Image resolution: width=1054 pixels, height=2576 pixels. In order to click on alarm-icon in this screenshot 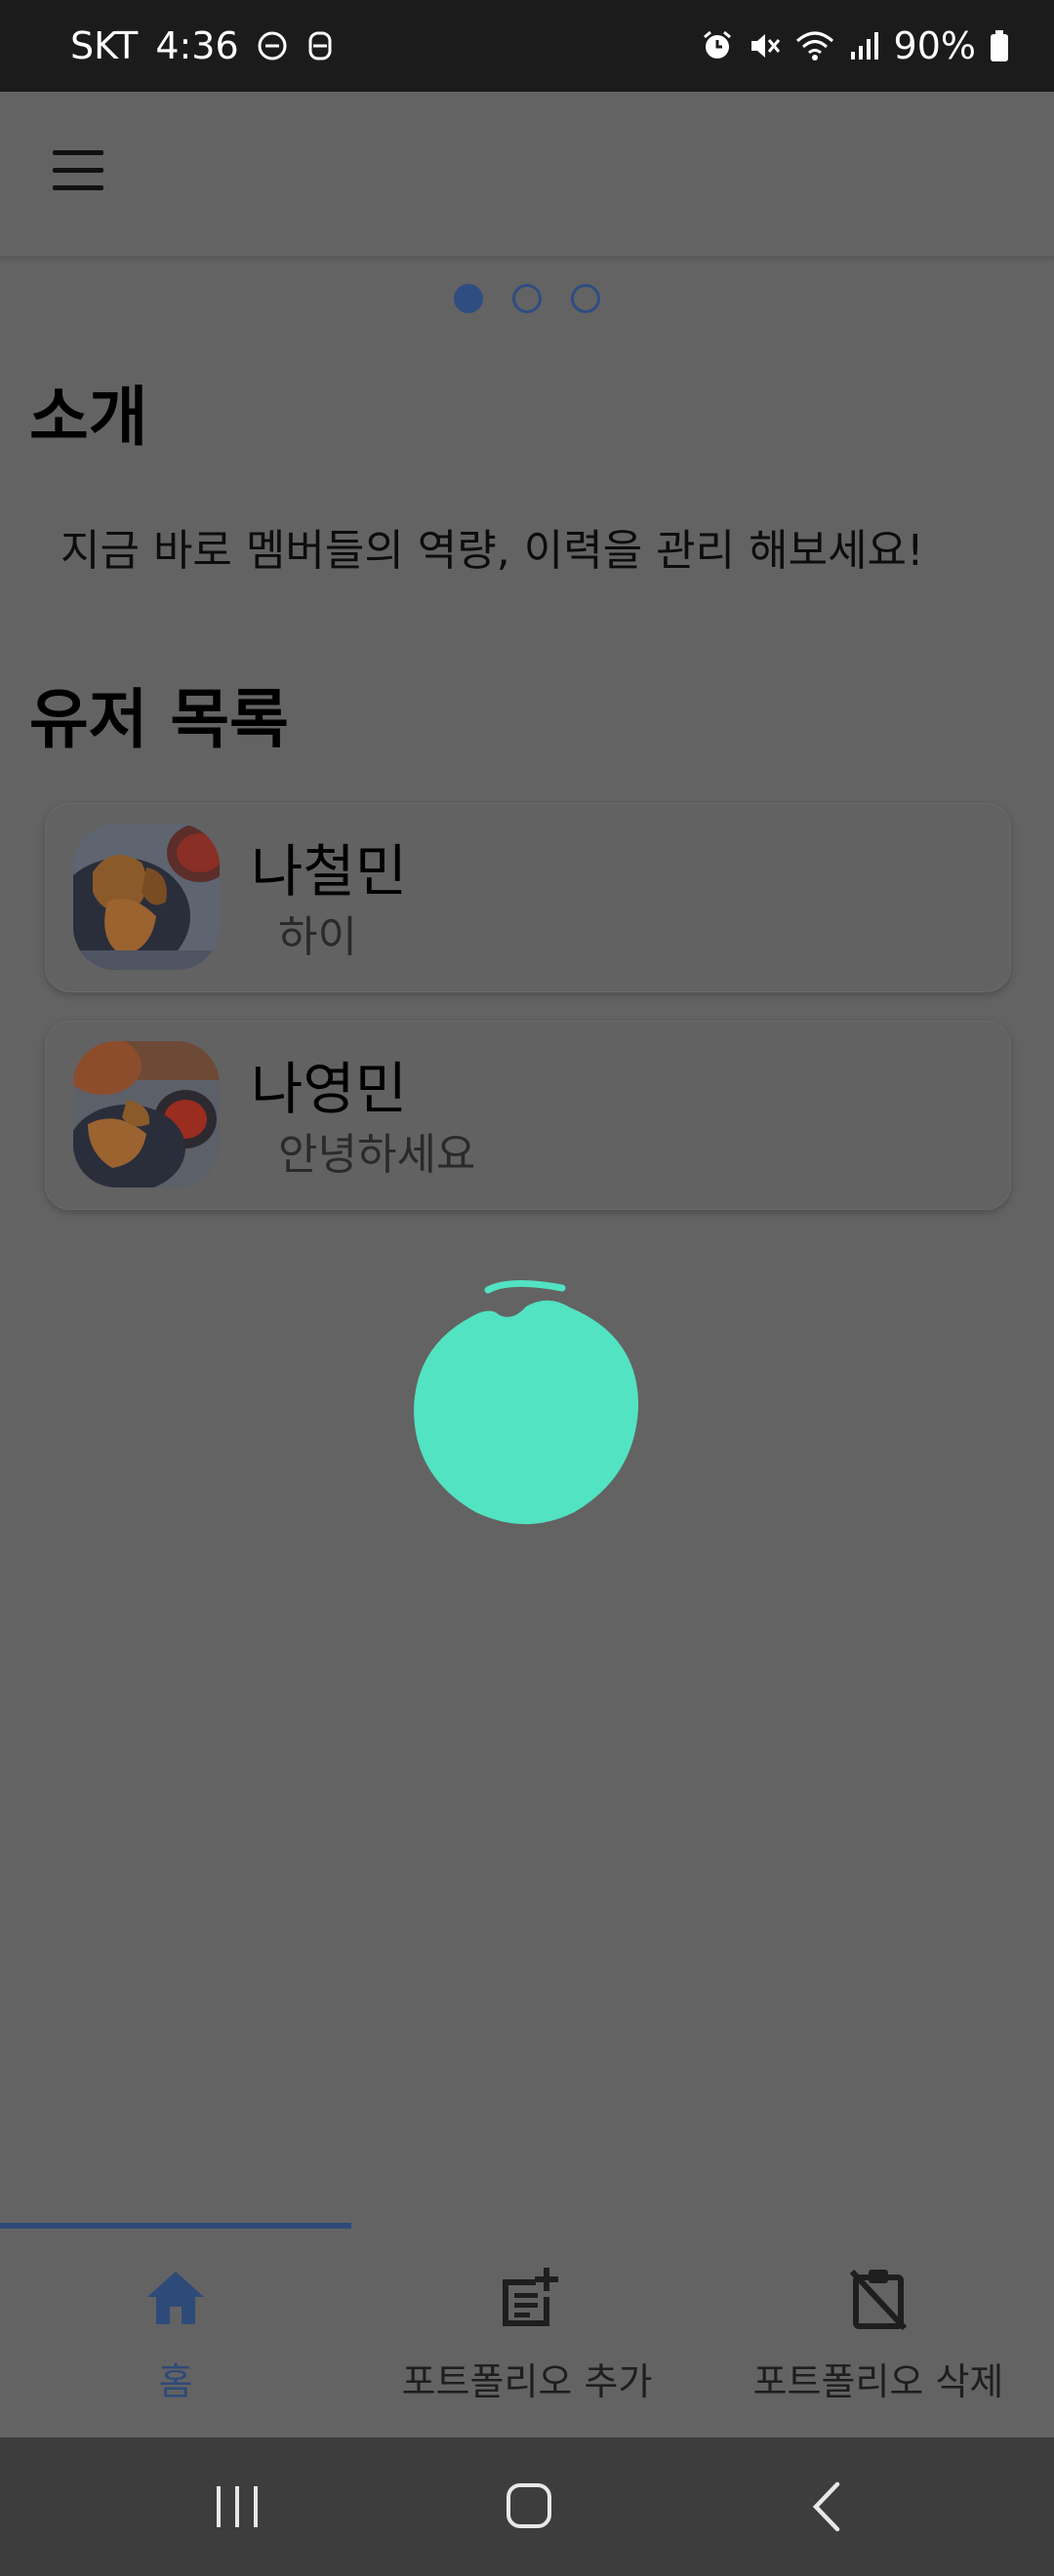, I will do `click(718, 45)`.